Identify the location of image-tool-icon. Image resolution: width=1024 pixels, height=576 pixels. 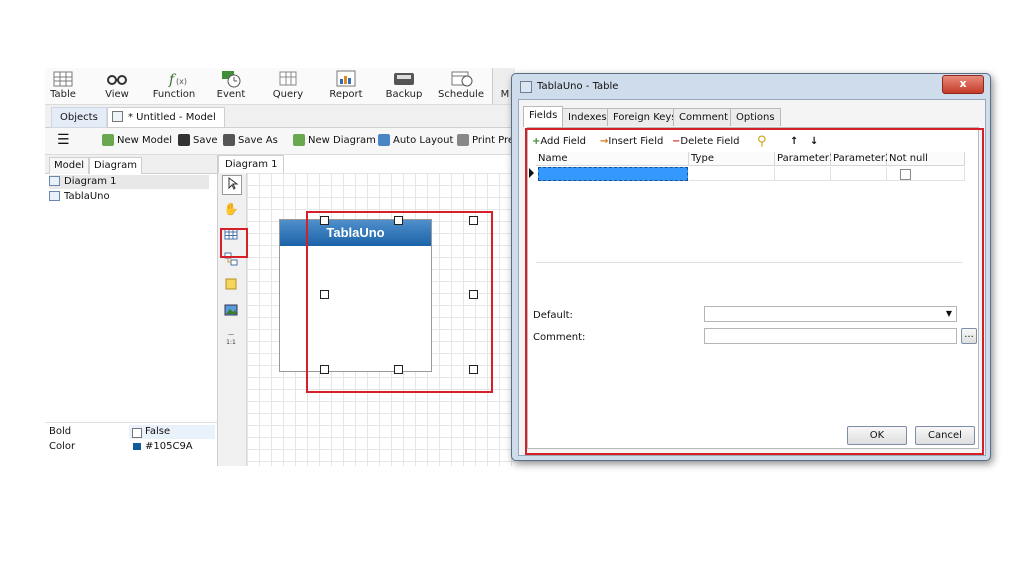
(231, 312).